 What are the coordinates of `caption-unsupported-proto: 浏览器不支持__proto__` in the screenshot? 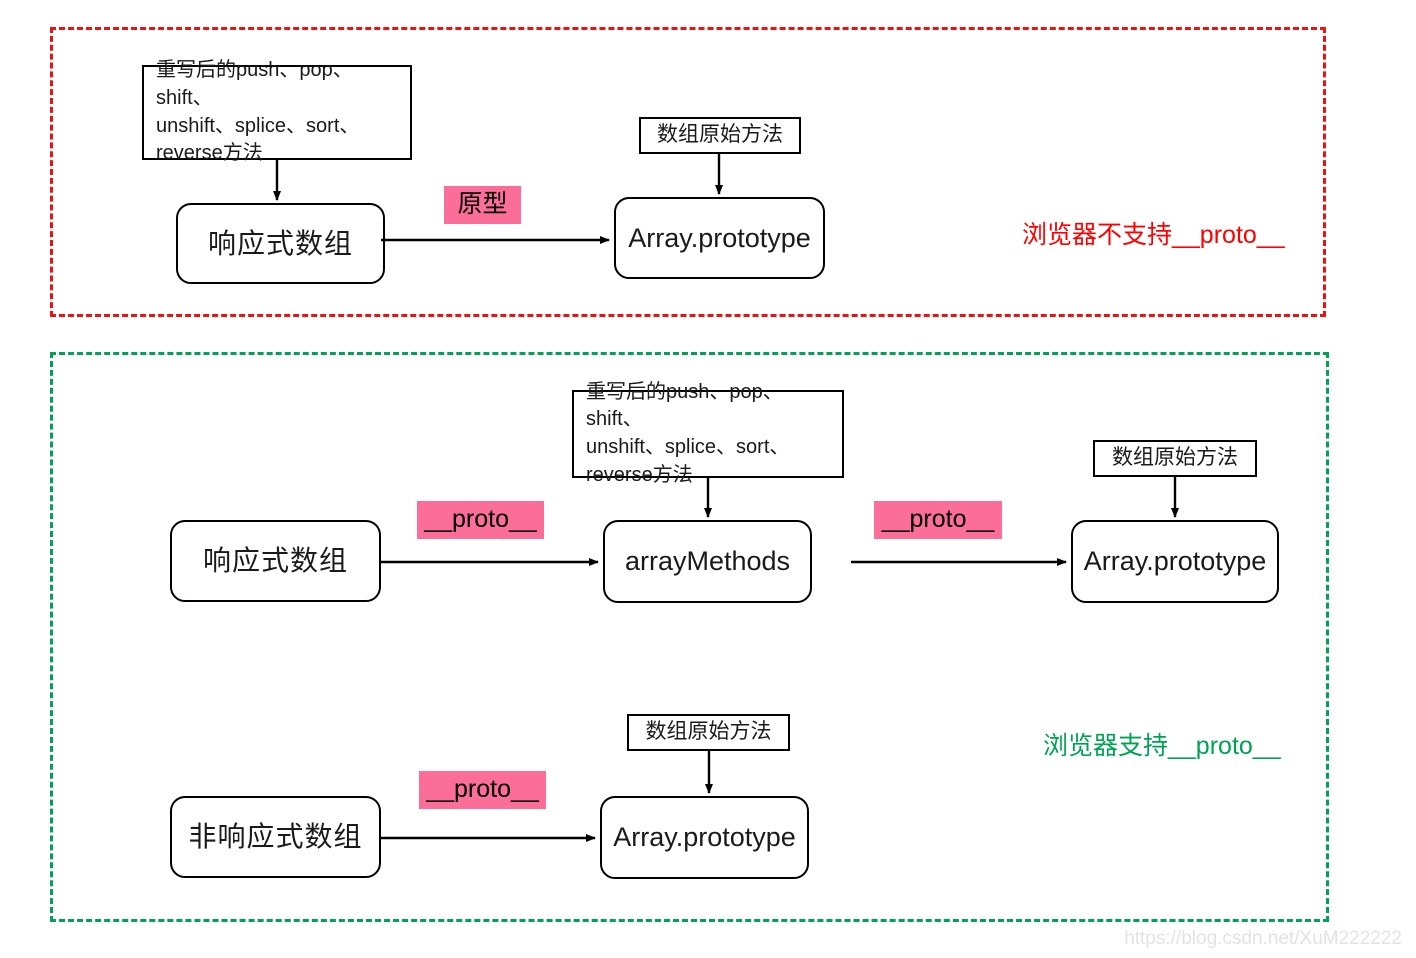 It's located at (1153, 233).